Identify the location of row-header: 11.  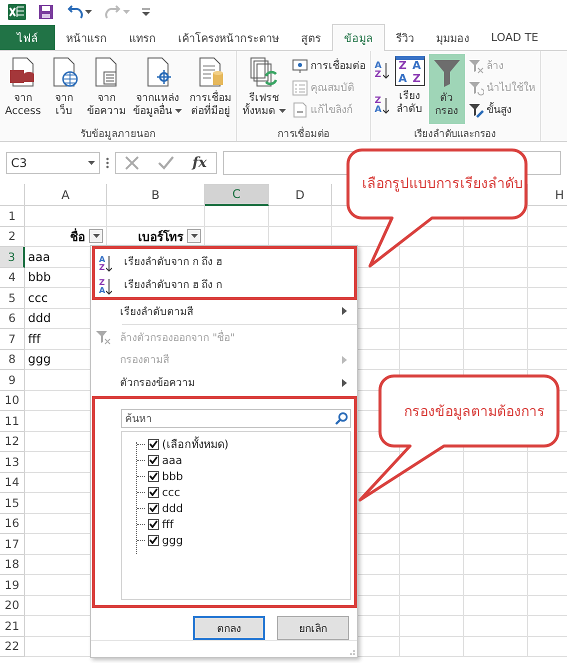
(12, 421).